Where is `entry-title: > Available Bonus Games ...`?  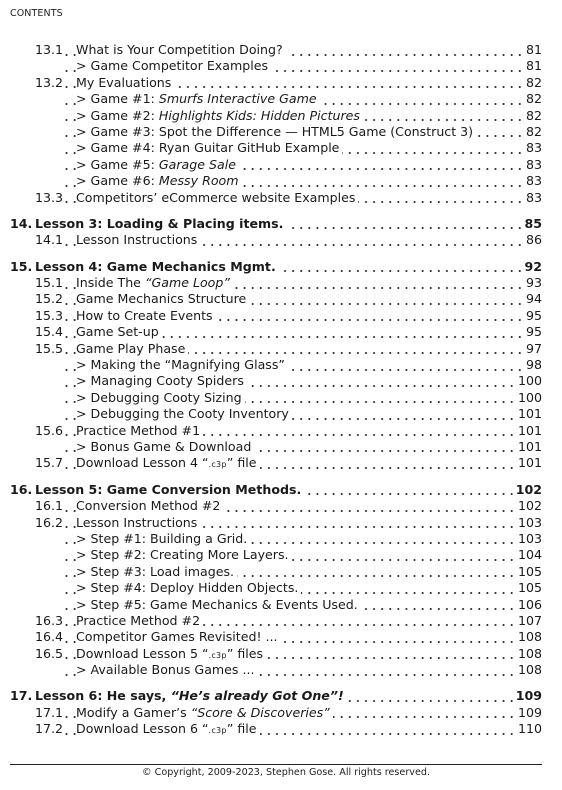
entry-title: > Available Bonus Games ... is located at coordinates (167, 670).